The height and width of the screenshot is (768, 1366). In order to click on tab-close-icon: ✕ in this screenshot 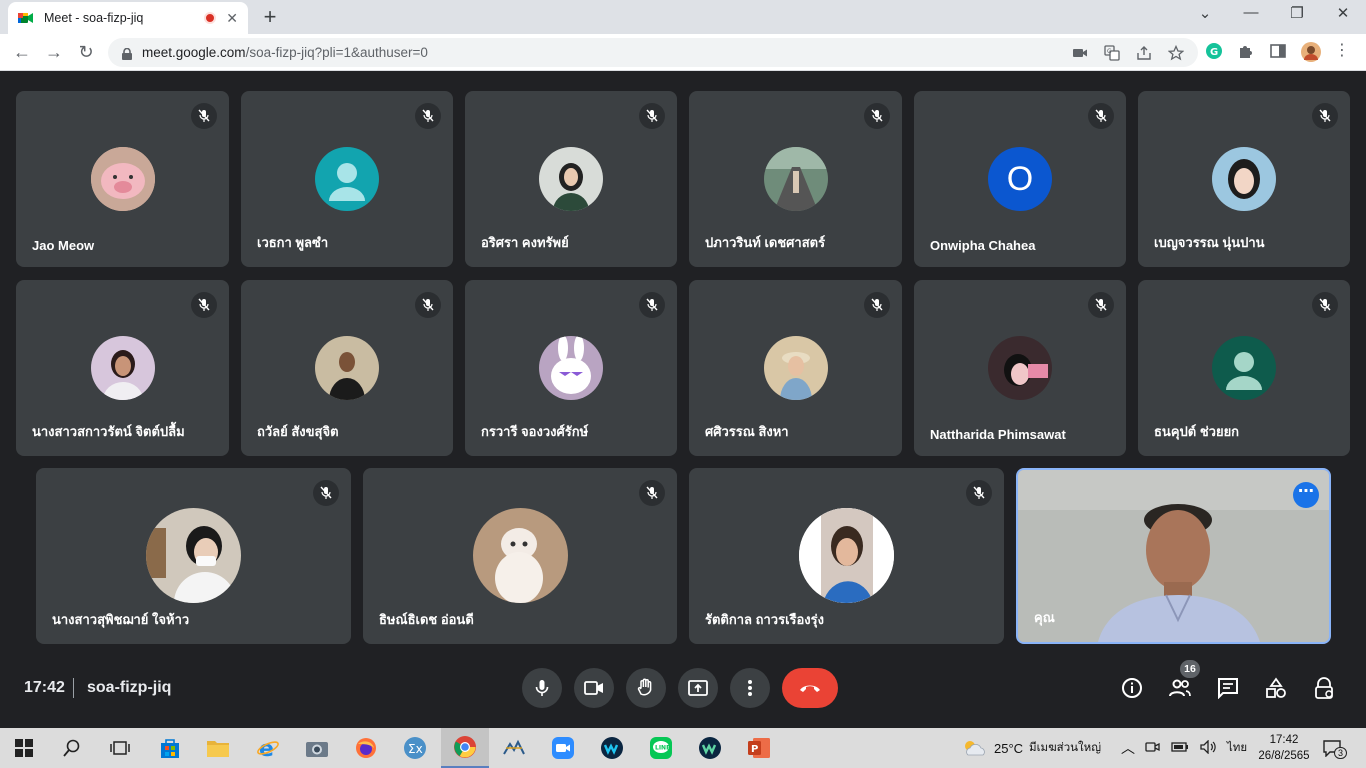, I will do `click(232, 18)`.